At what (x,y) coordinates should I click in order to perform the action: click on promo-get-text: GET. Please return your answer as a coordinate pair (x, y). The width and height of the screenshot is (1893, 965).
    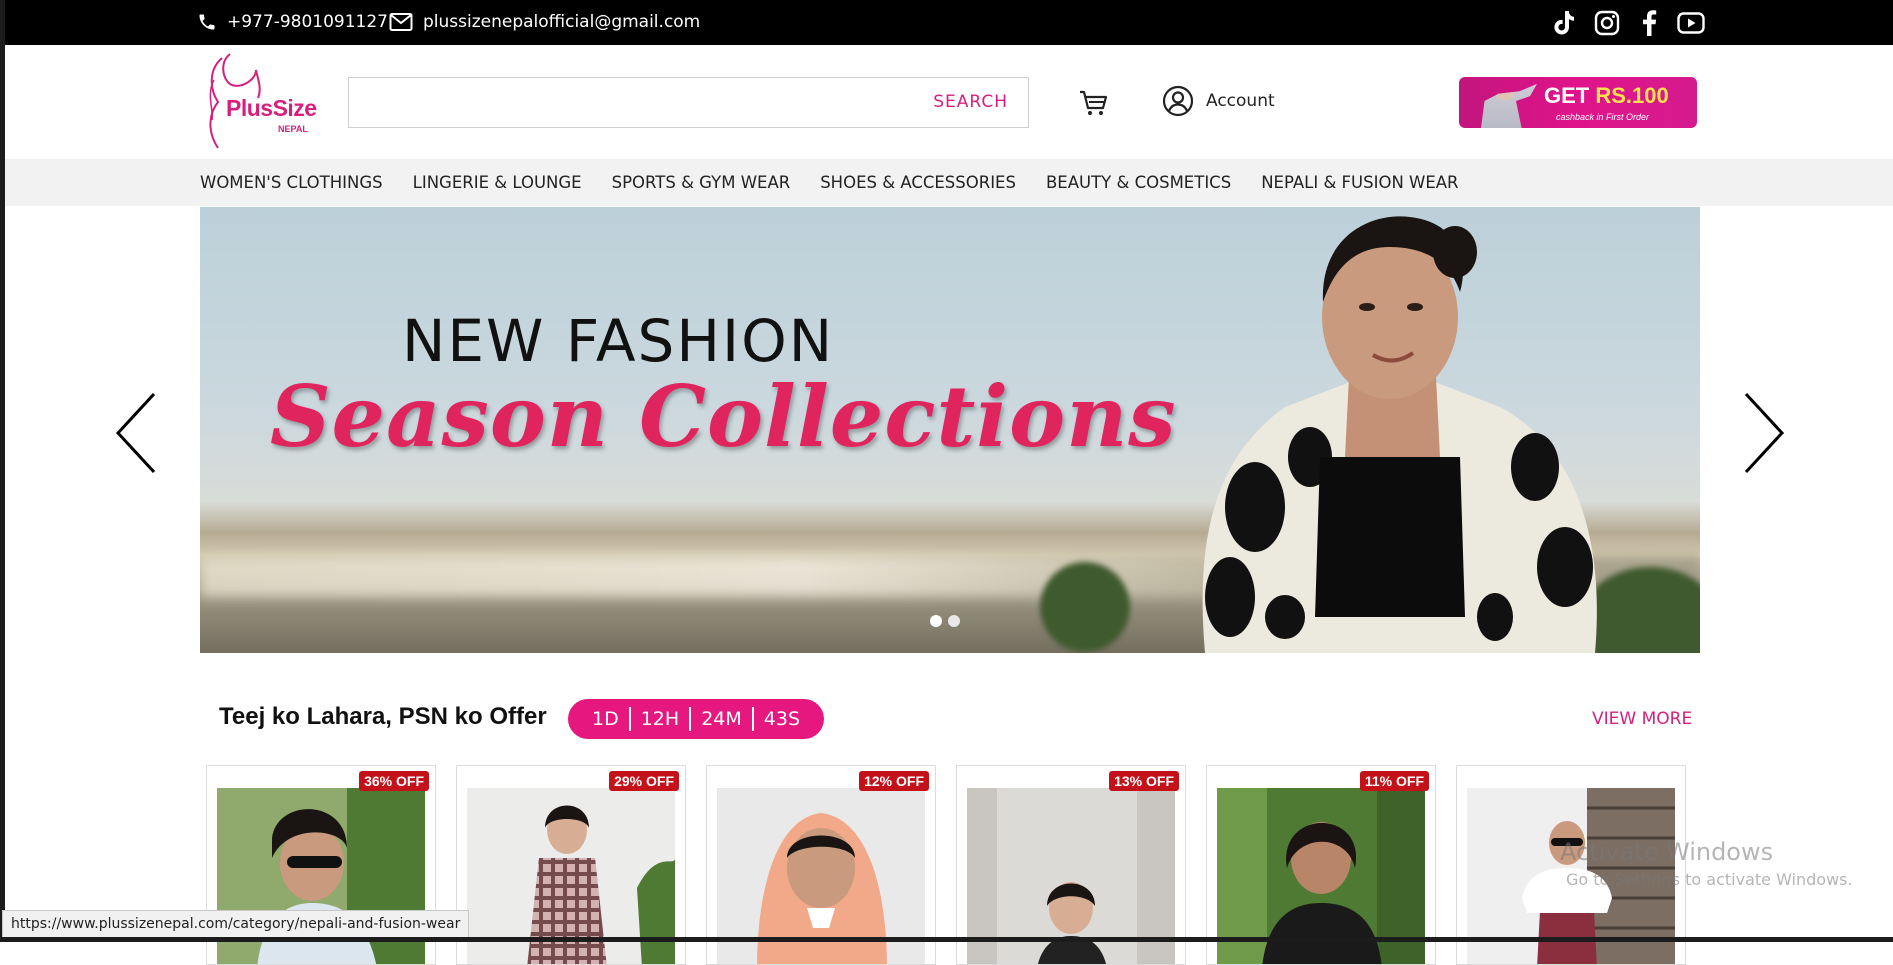
    Looking at the image, I should click on (1567, 95).